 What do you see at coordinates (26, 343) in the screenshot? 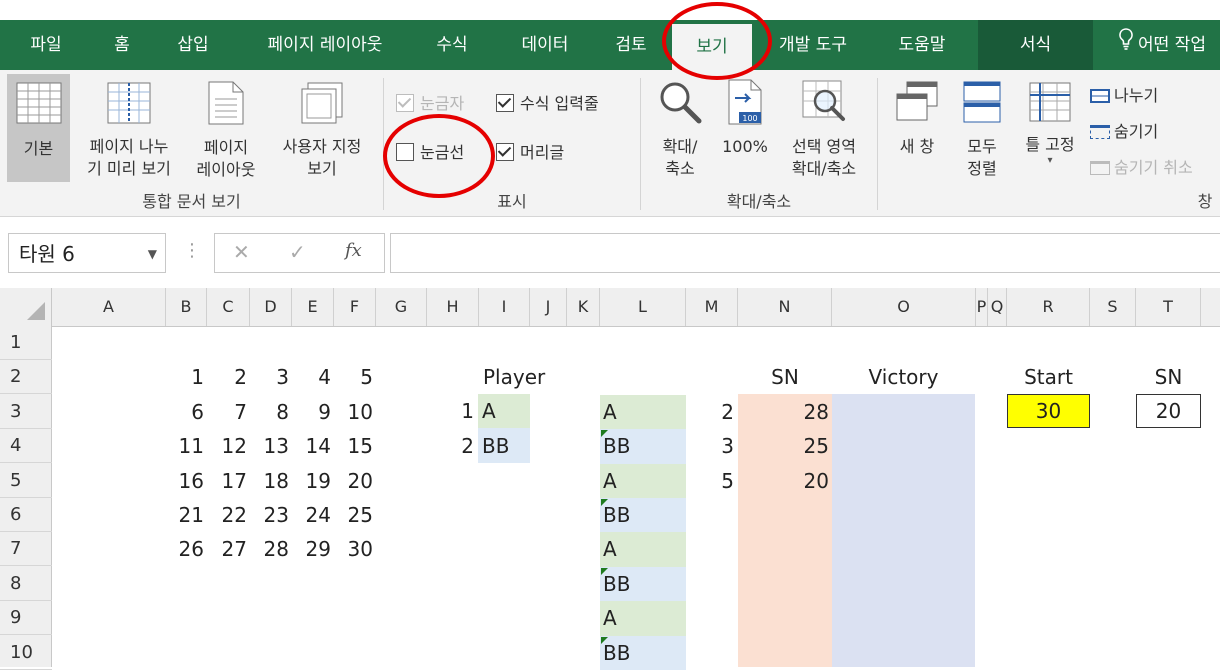
I see `row-header: 1` at bounding box center [26, 343].